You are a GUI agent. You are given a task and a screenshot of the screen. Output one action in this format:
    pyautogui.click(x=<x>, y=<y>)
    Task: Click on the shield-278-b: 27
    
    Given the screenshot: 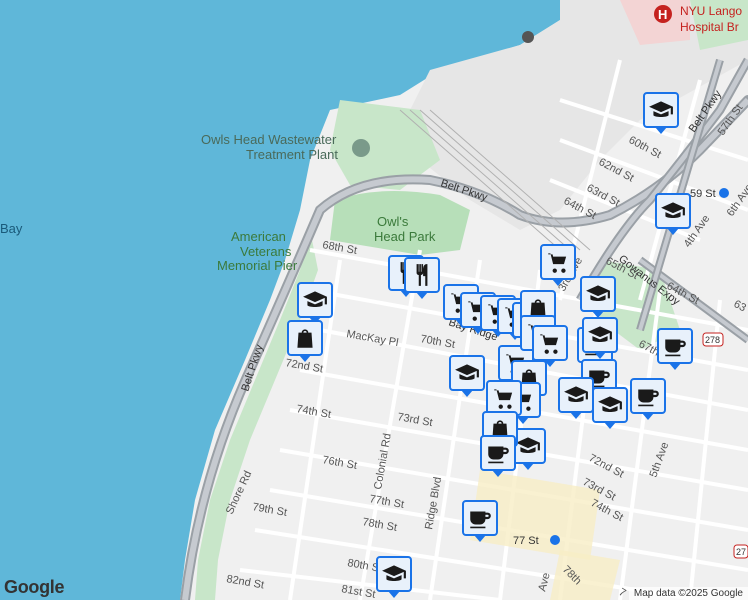 What is the action you would take?
    pyautogui.click(x=741, y=552)
    